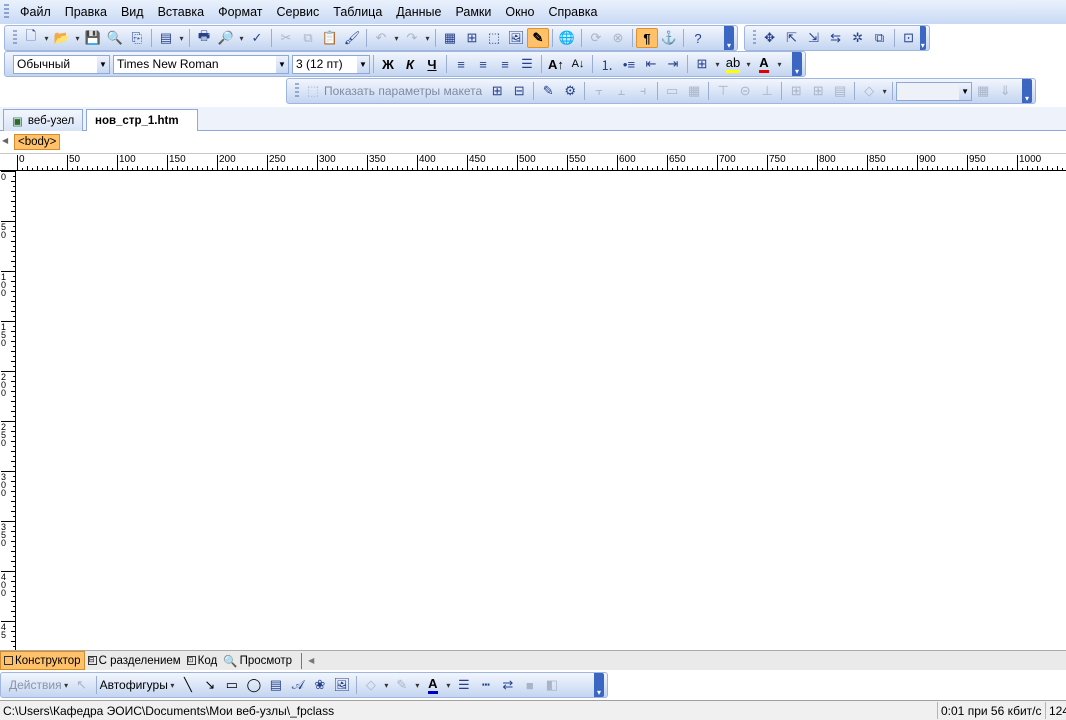 The width and height of the screenshot is (1066, 720). What do you see at coordinates (181, 12) in the screenshot?
I see `menu-insert: Вставка` at bounding box center [181, 12].